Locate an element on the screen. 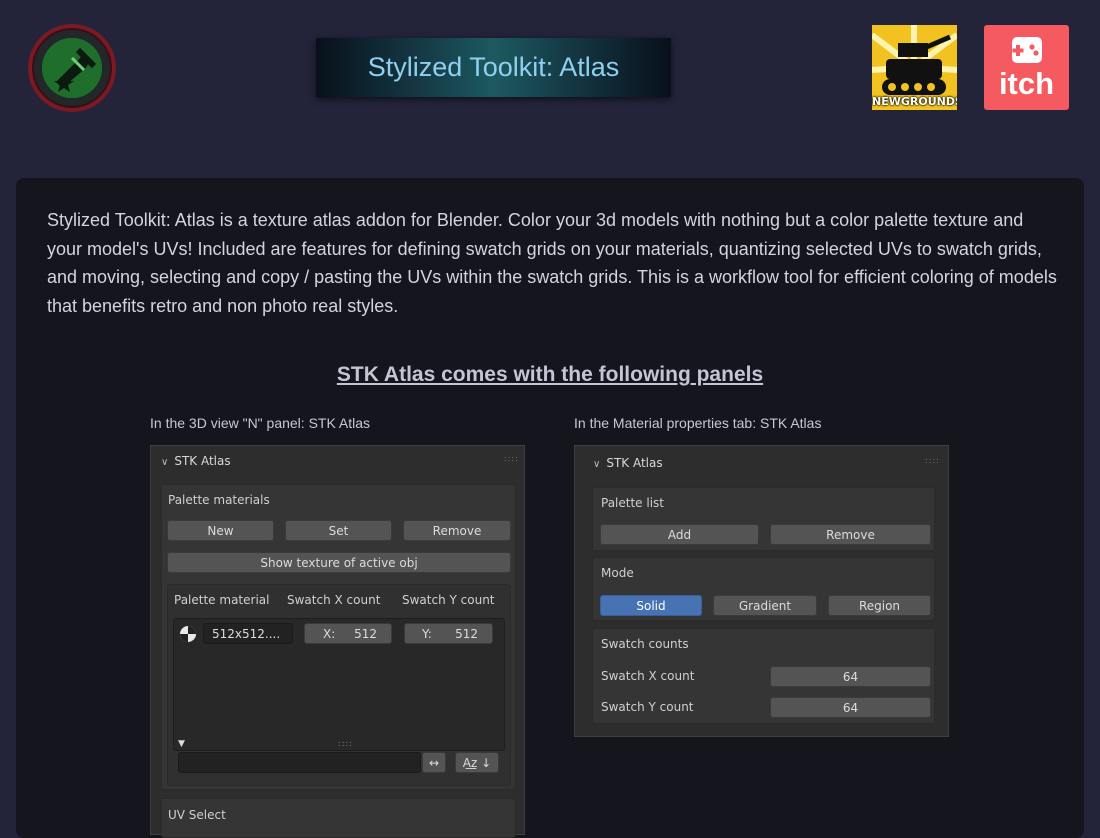 The image size is (1100, 838). col-swatch-x: Swatch X count is located at coordinates (334, 600).